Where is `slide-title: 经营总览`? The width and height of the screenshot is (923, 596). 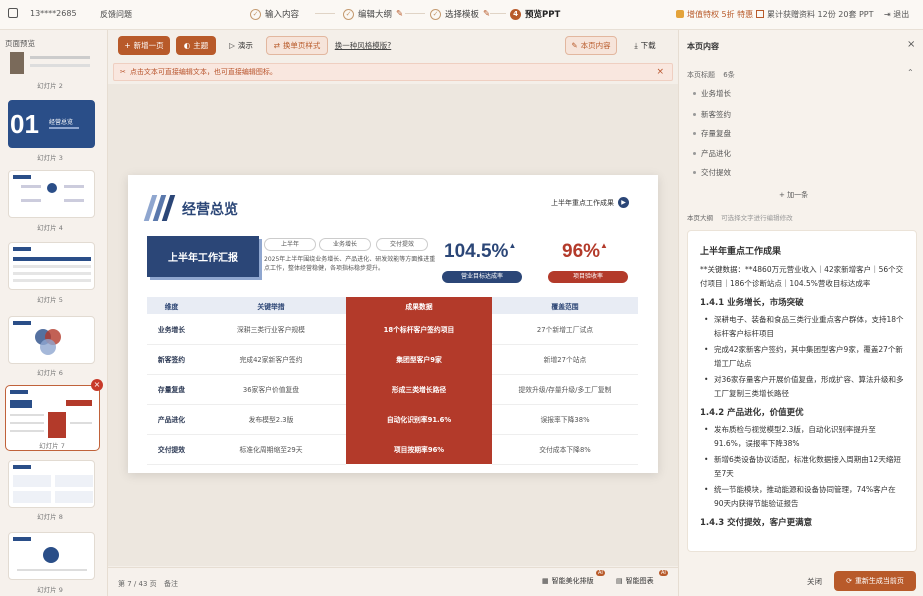
slide-title: 经营总览 is located at coordinates (210, 209).